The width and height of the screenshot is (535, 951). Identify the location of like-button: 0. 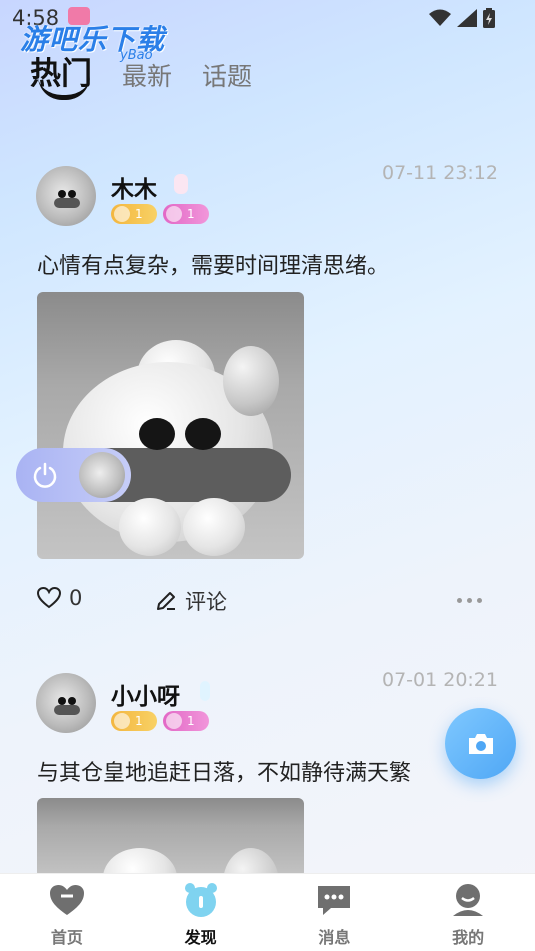
(59, 598).